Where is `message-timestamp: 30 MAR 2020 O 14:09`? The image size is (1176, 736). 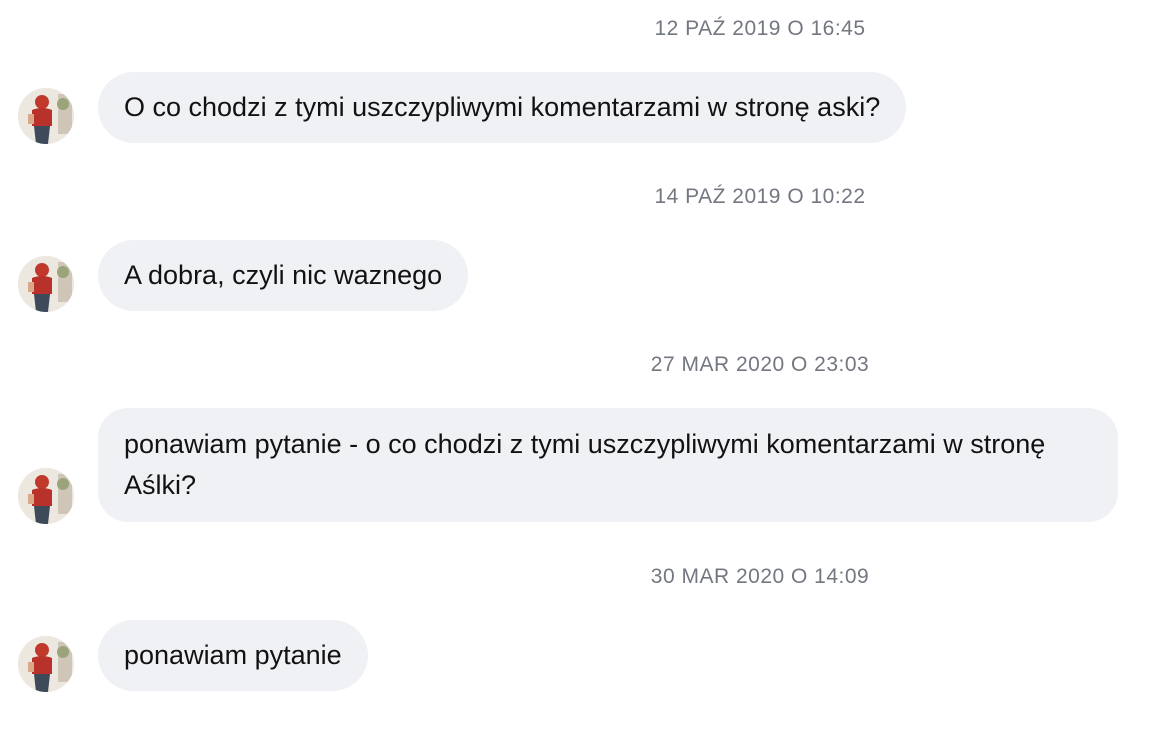
message-timestamp: 30 MAR 2020 O 14:09 is located at coordinates (760, 576).